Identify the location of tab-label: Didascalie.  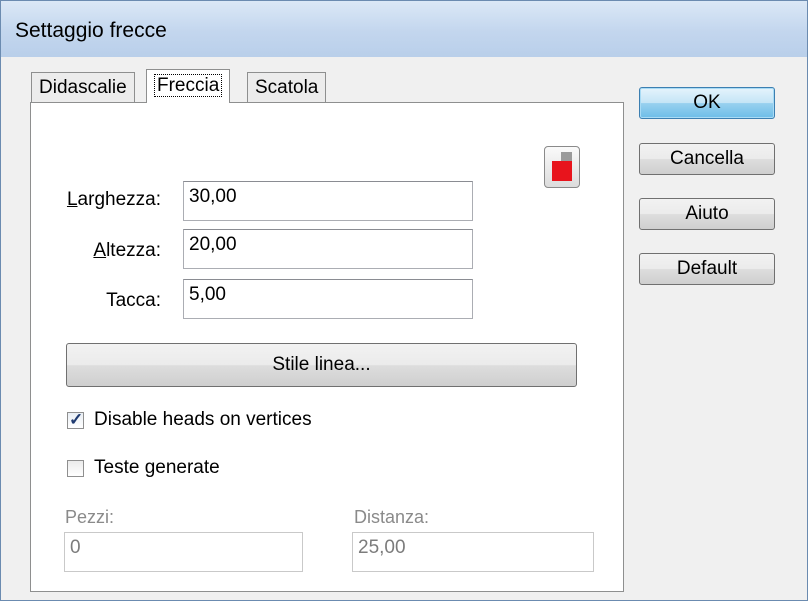
(83, 87).